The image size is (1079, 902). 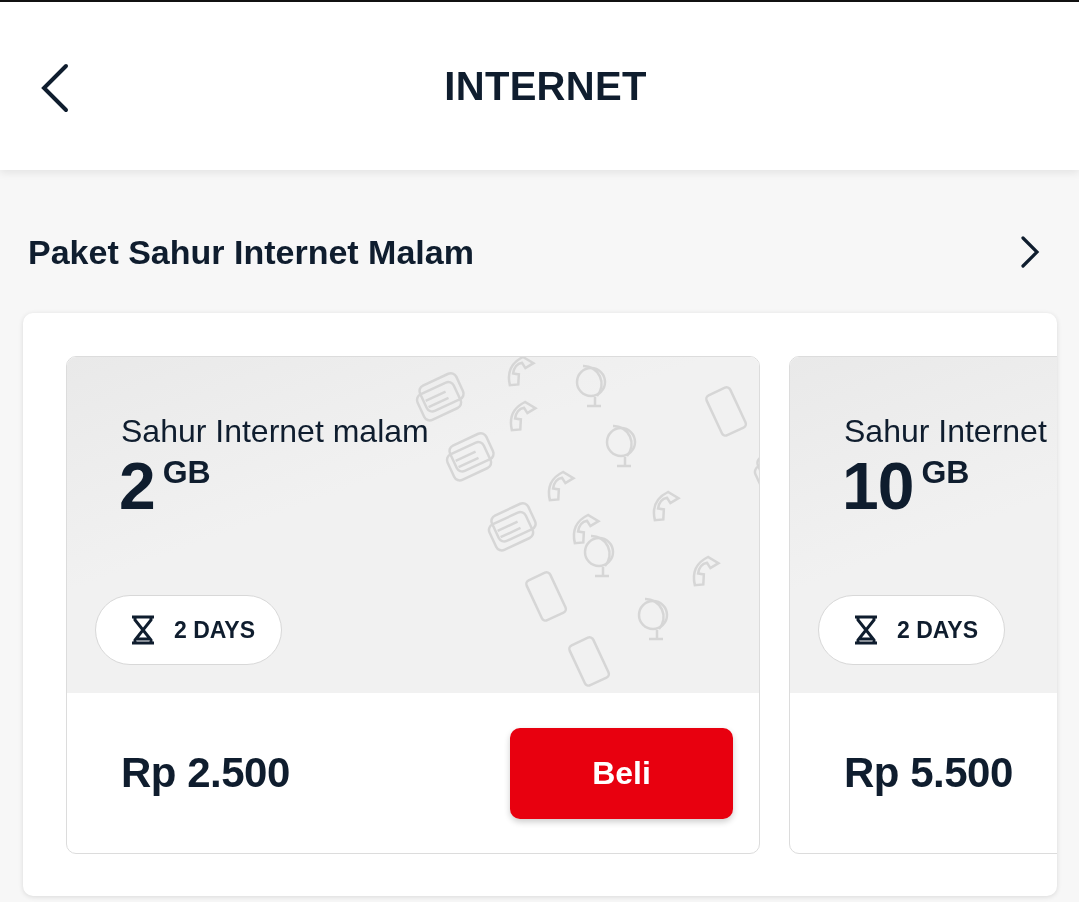 What do you see at coordinates (945, 431) in the screenshot?
I see `package-name: Sahur Internet` at bounding box center [945, 431].